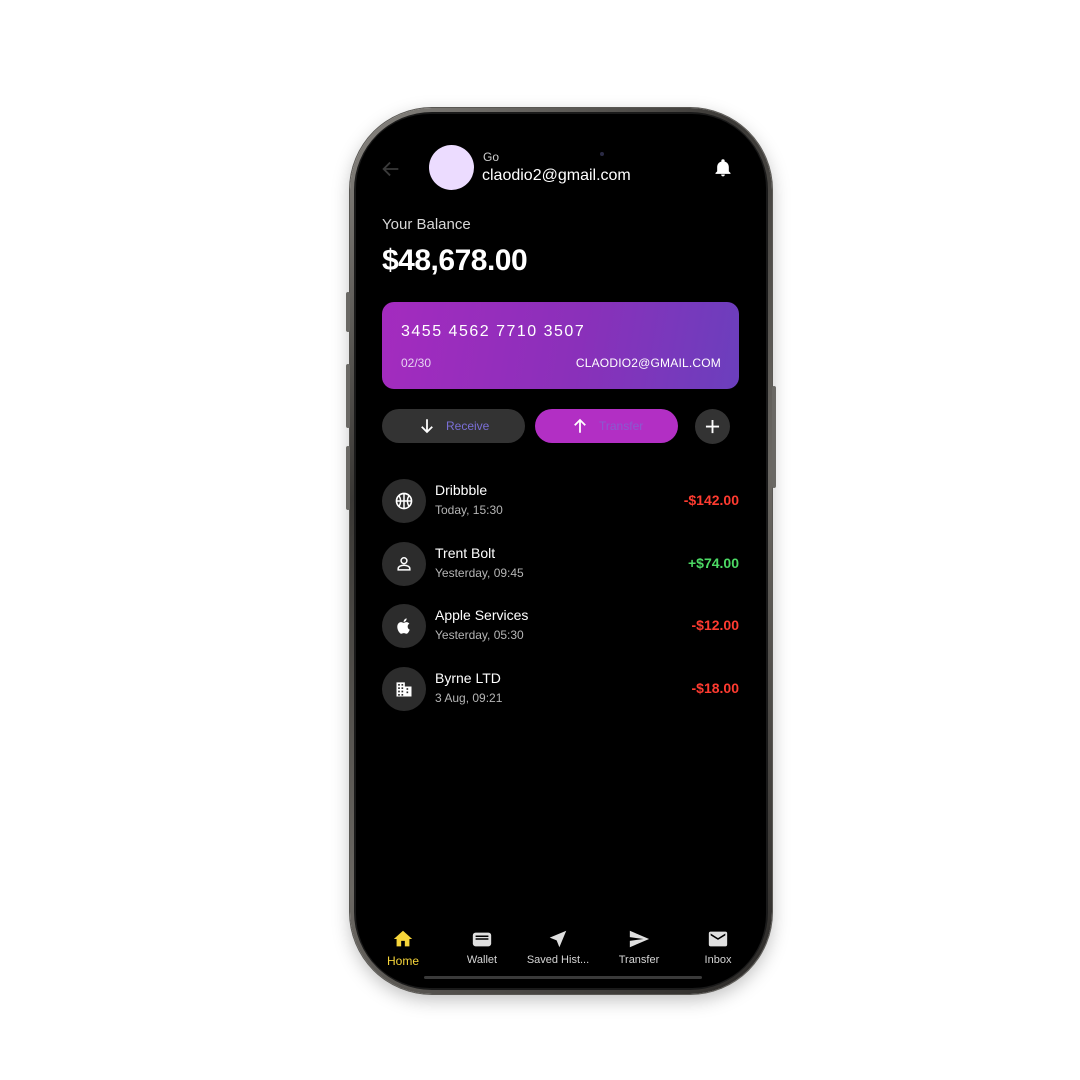 The image size is (1080, 1080). Describe the element at coordinates (718, 960) in the screenshot. I see `nav-label: Inbox` at that location.